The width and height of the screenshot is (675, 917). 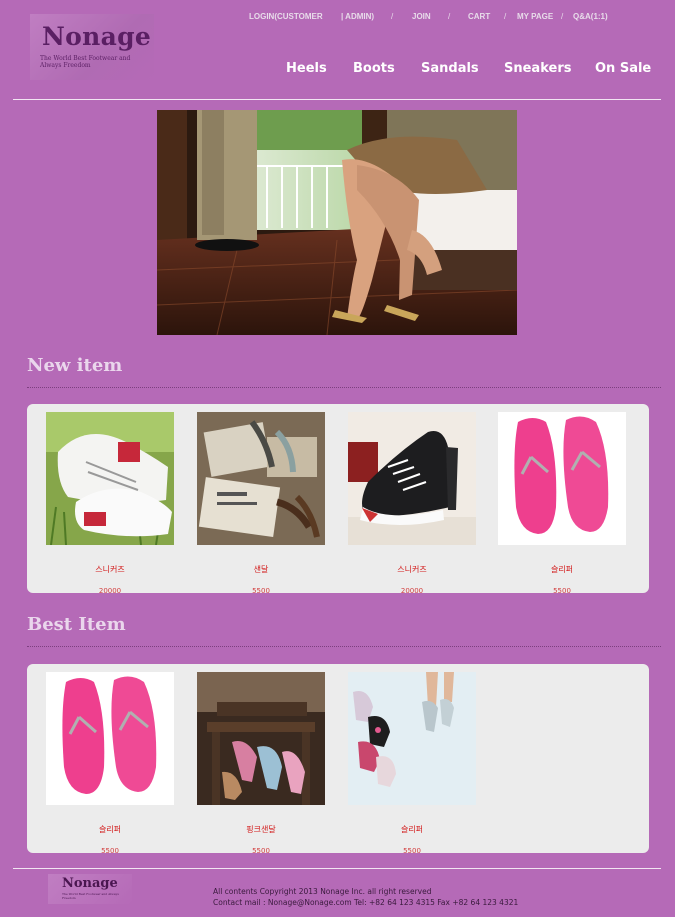 What do you see at coordinates (75, 365) in the screenshot?
I see `new-item-heading: New item` at bounding box center [75, 365].